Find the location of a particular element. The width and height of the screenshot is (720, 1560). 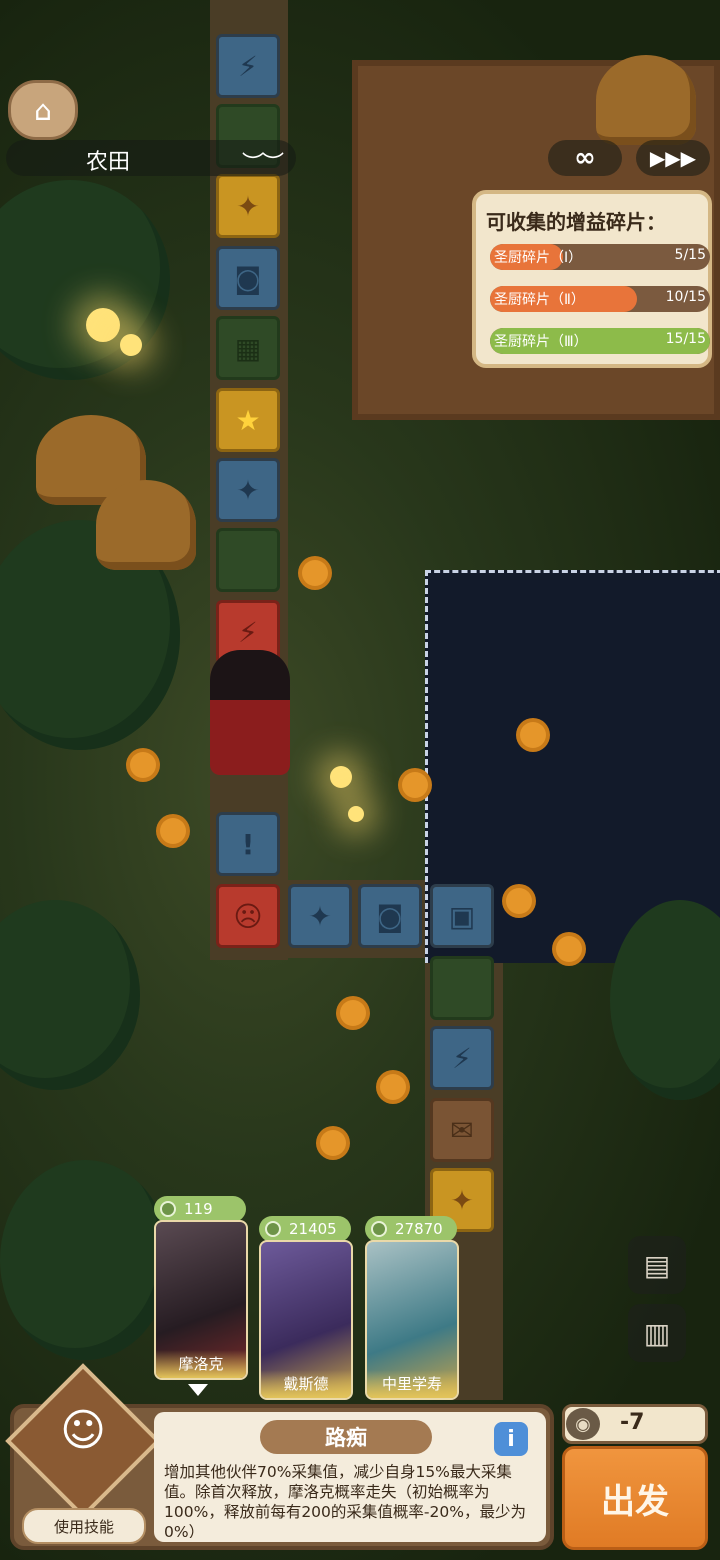

loop-button: ∞ is located at coordinates (585, 158).